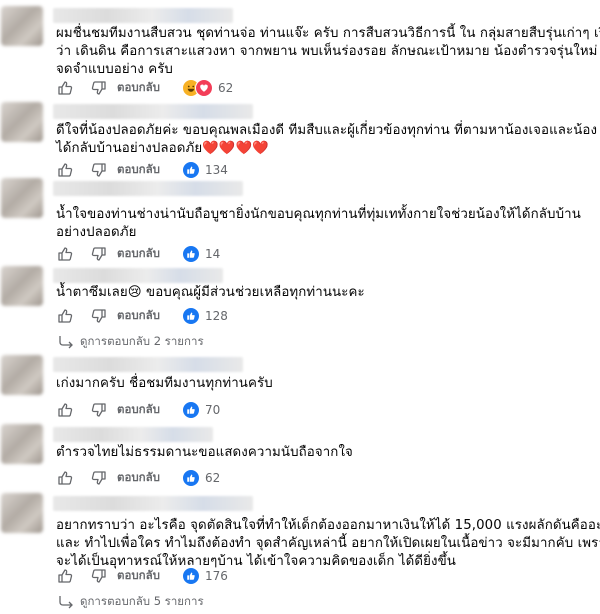 This screenshot has height=614, width=600. I want to click on reaction-summary: 128, so click(205, 316).